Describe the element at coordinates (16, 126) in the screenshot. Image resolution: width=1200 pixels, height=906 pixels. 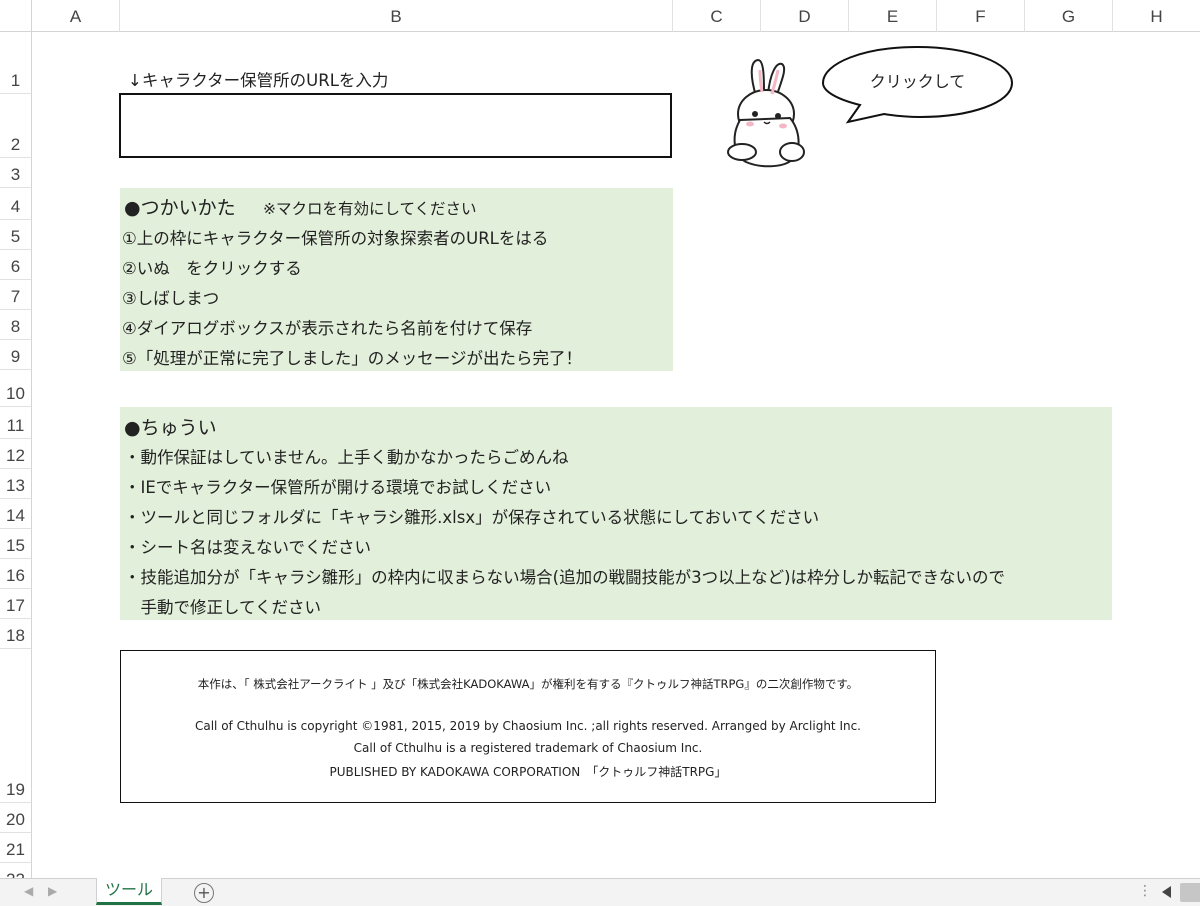
I see `row-header-2: 2` at that location.